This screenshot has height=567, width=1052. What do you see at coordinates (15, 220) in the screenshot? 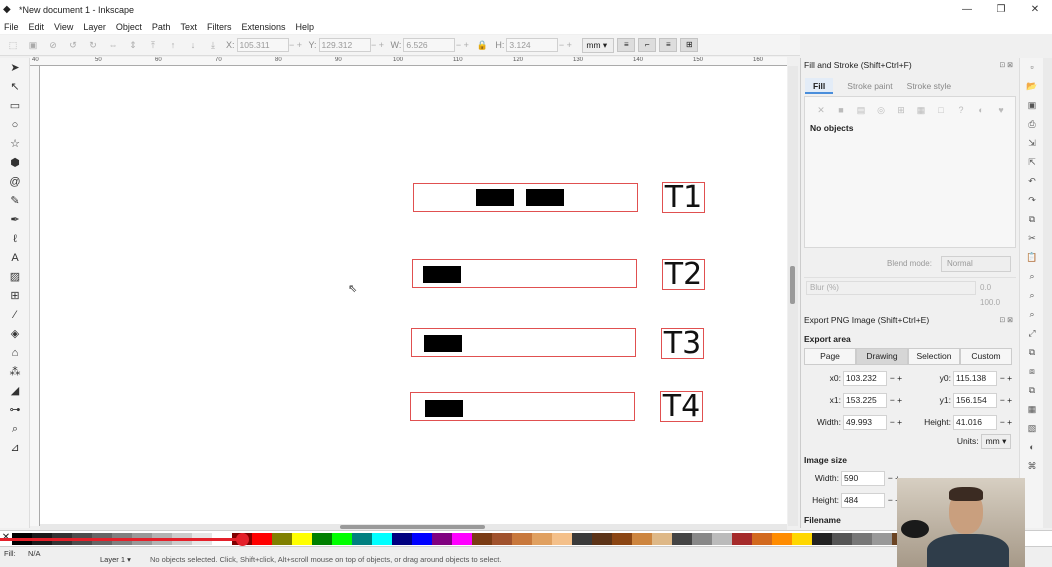
I see `pen-tool-icon: ✒` at bounding box center [15, 220].